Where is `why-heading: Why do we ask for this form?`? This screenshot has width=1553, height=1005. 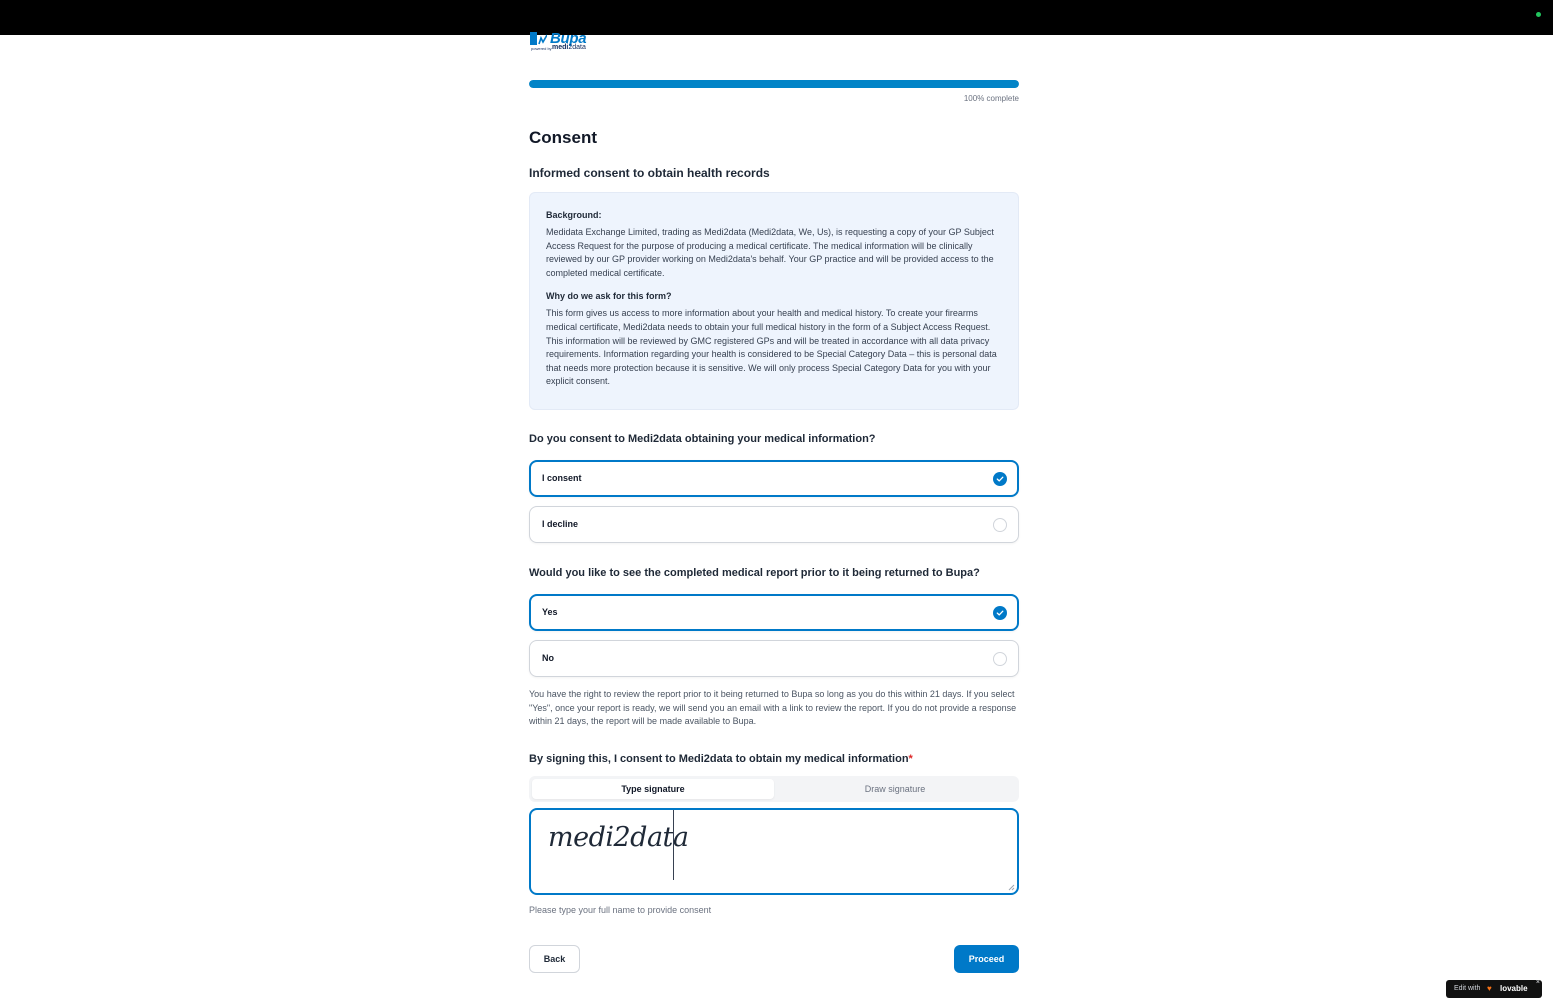
why-heading: Why do we ask for this form? is located at coordinates (609, 296).